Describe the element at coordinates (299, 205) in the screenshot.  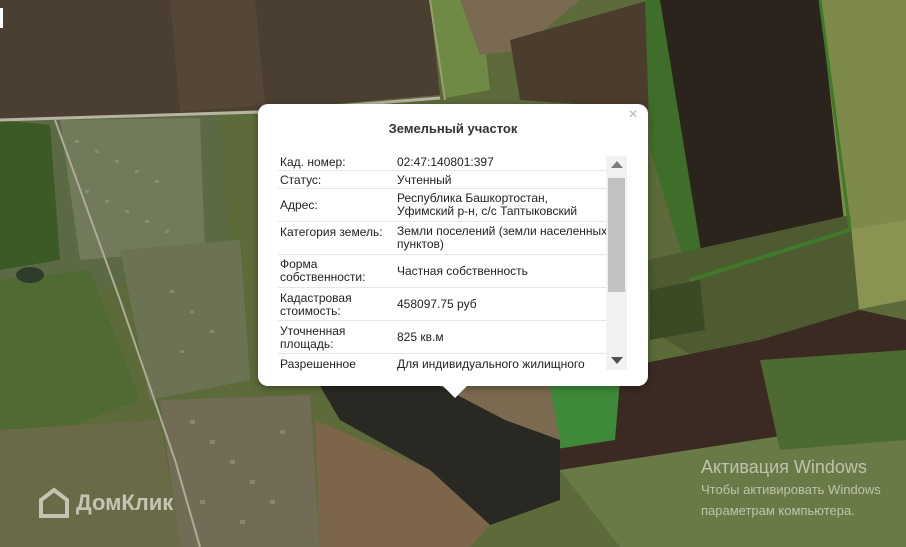
I see `row-label: Адрес:` at that location.